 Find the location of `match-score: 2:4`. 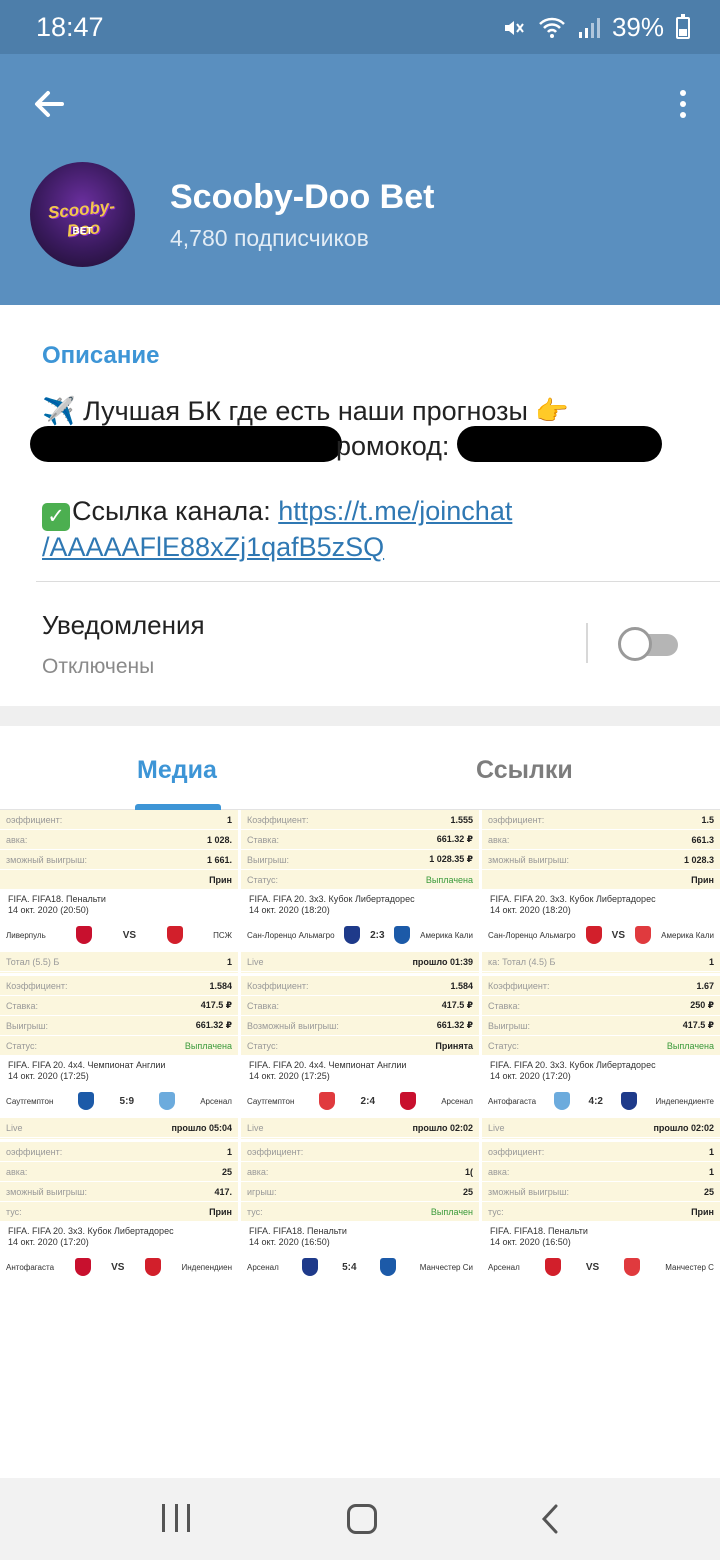

match-score: 2:4 is located at coordinates (367, 1101).